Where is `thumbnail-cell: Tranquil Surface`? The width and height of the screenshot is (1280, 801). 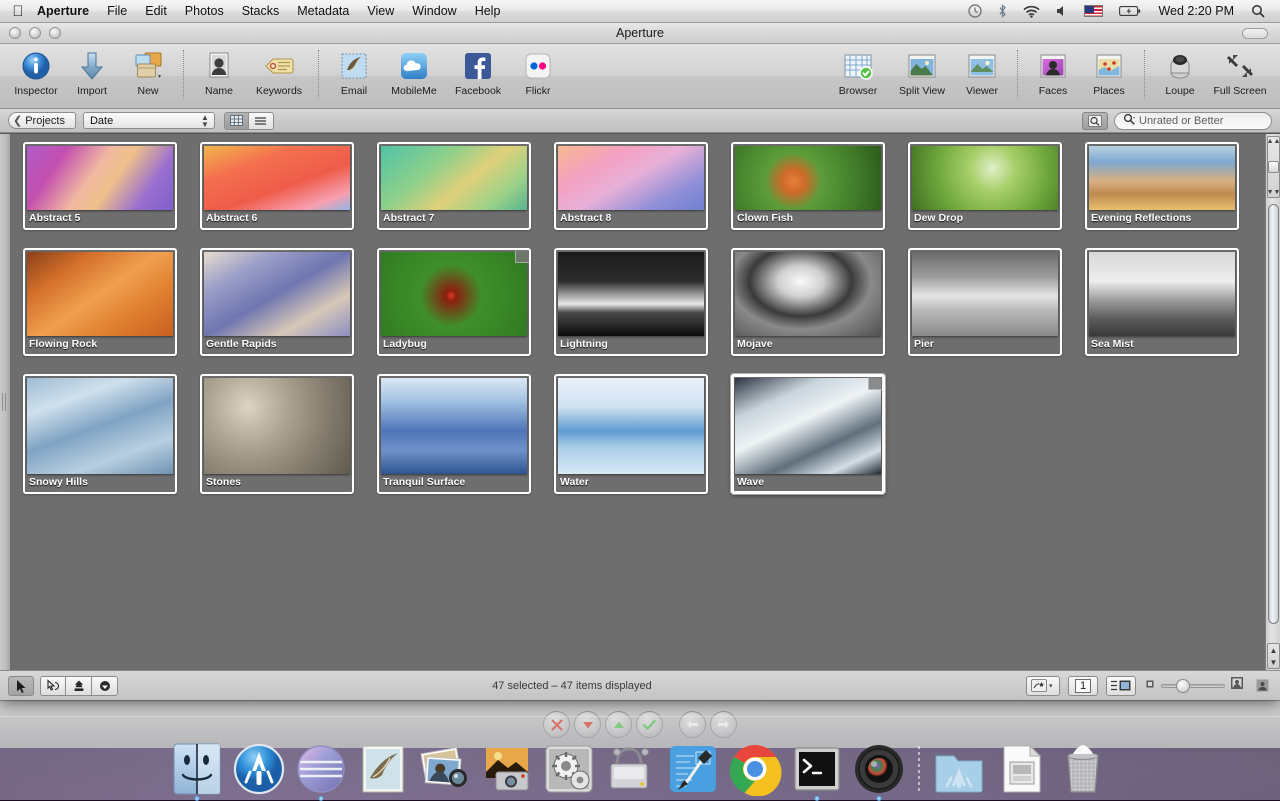
thumbnail-cell: Tranquil Surface is located at coordinates (454, 434).